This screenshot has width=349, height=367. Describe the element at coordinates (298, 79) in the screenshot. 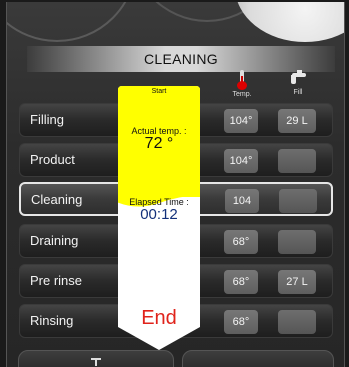

I see `water-tap-icon` at that location.